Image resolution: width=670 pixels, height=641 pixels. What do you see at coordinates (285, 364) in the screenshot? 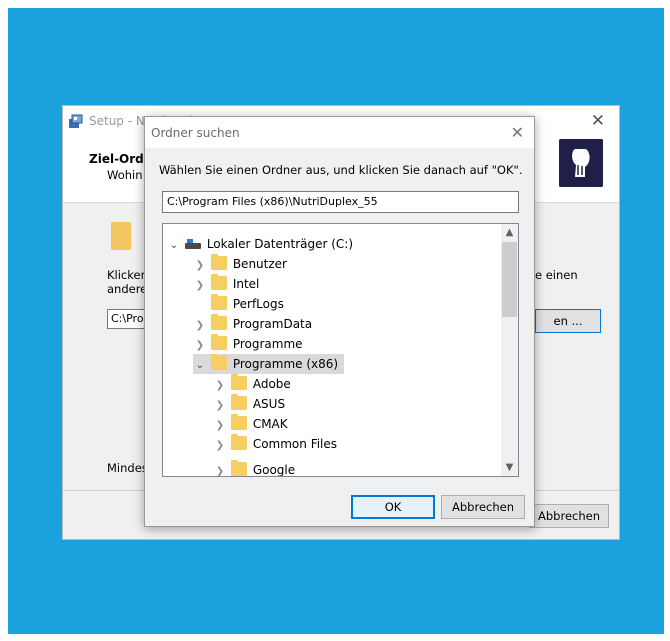
I see `tree-item-label: Programme (x86)` at bounding box center [285, 364].